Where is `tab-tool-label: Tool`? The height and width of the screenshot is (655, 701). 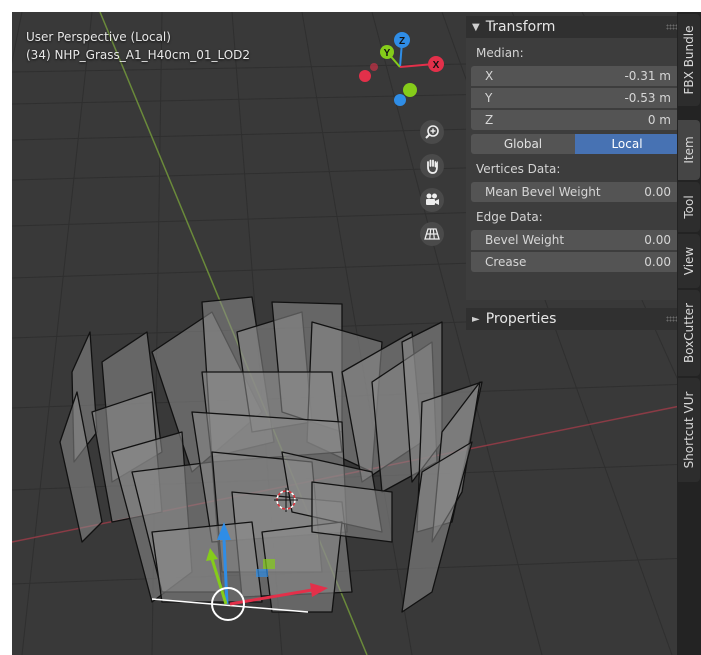
tab-tool-label: Tool is located at coordinates (689, 207).